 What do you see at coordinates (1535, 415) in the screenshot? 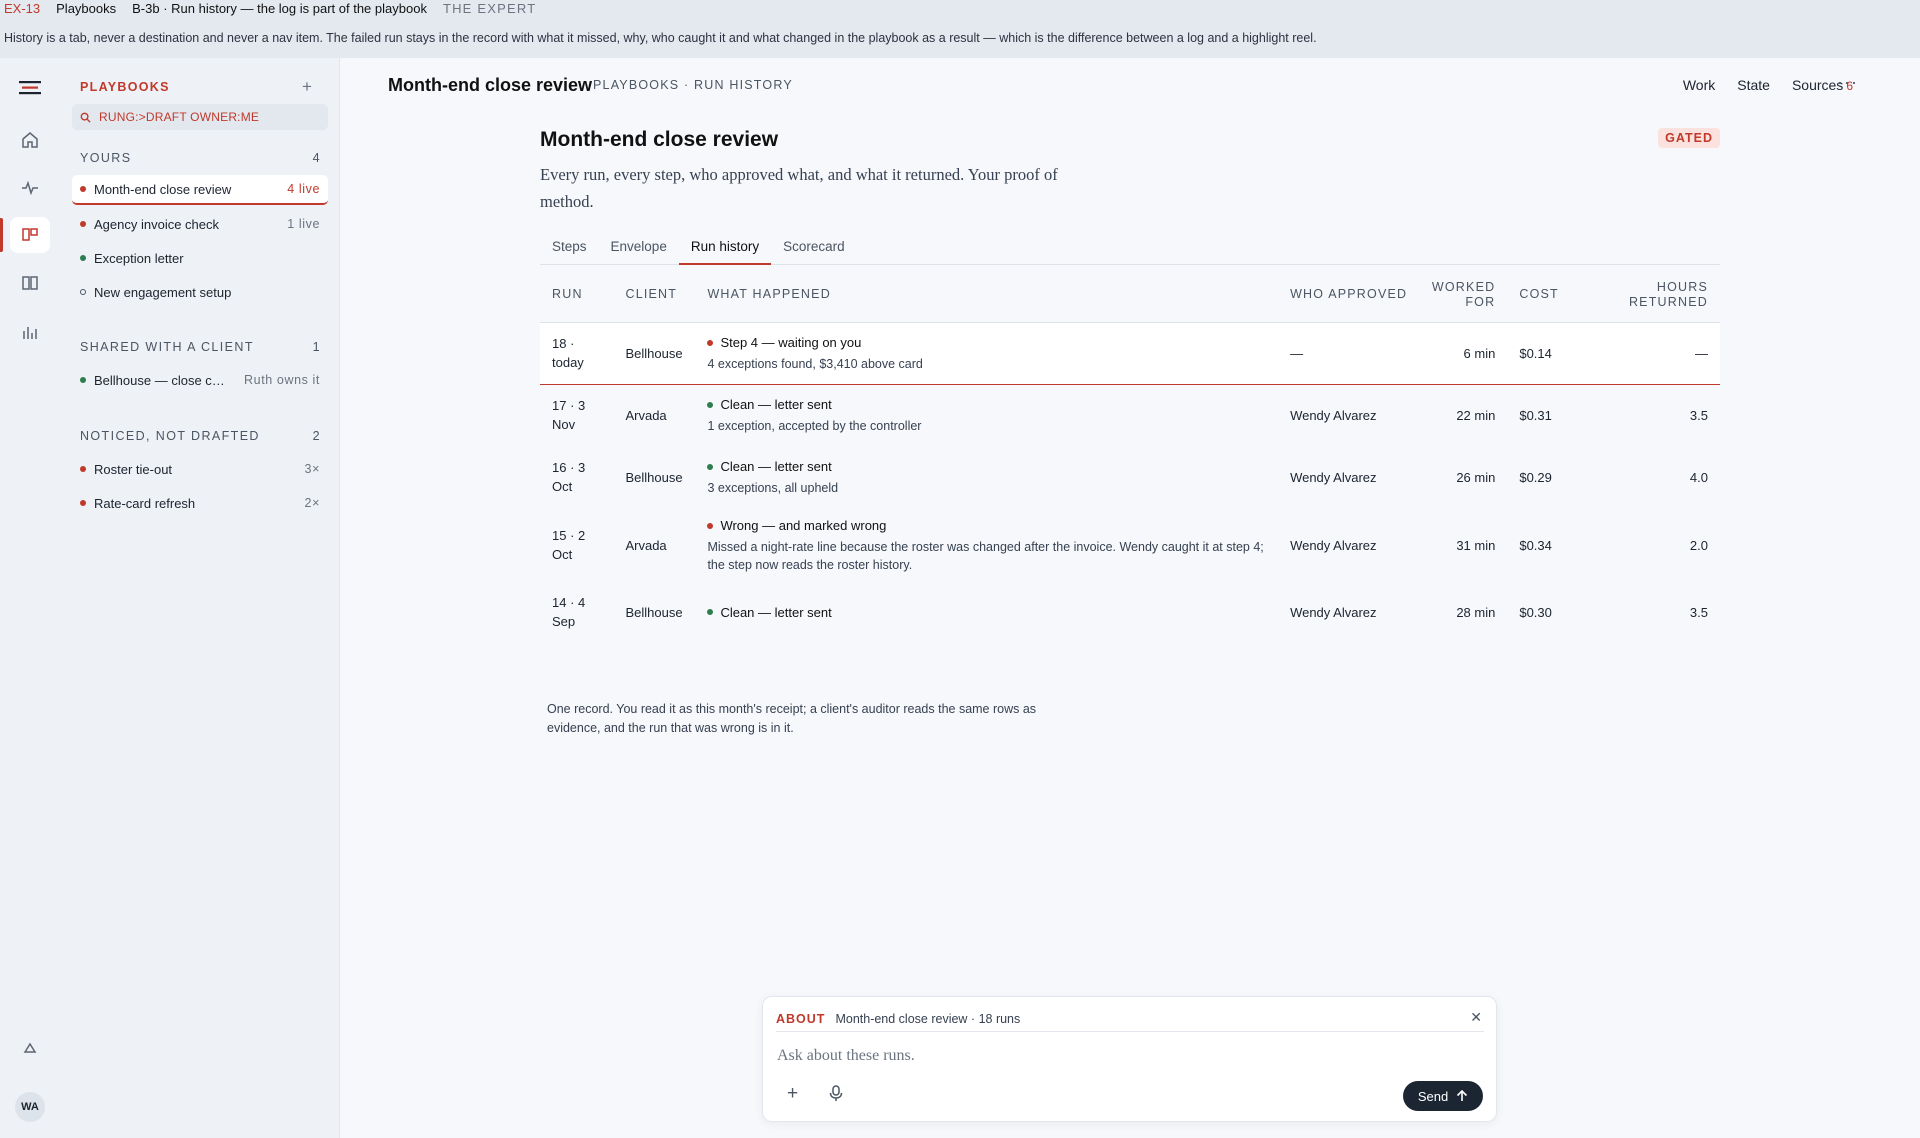
I see `cost-cell: $0.31` at bounding box center [1535, 415].